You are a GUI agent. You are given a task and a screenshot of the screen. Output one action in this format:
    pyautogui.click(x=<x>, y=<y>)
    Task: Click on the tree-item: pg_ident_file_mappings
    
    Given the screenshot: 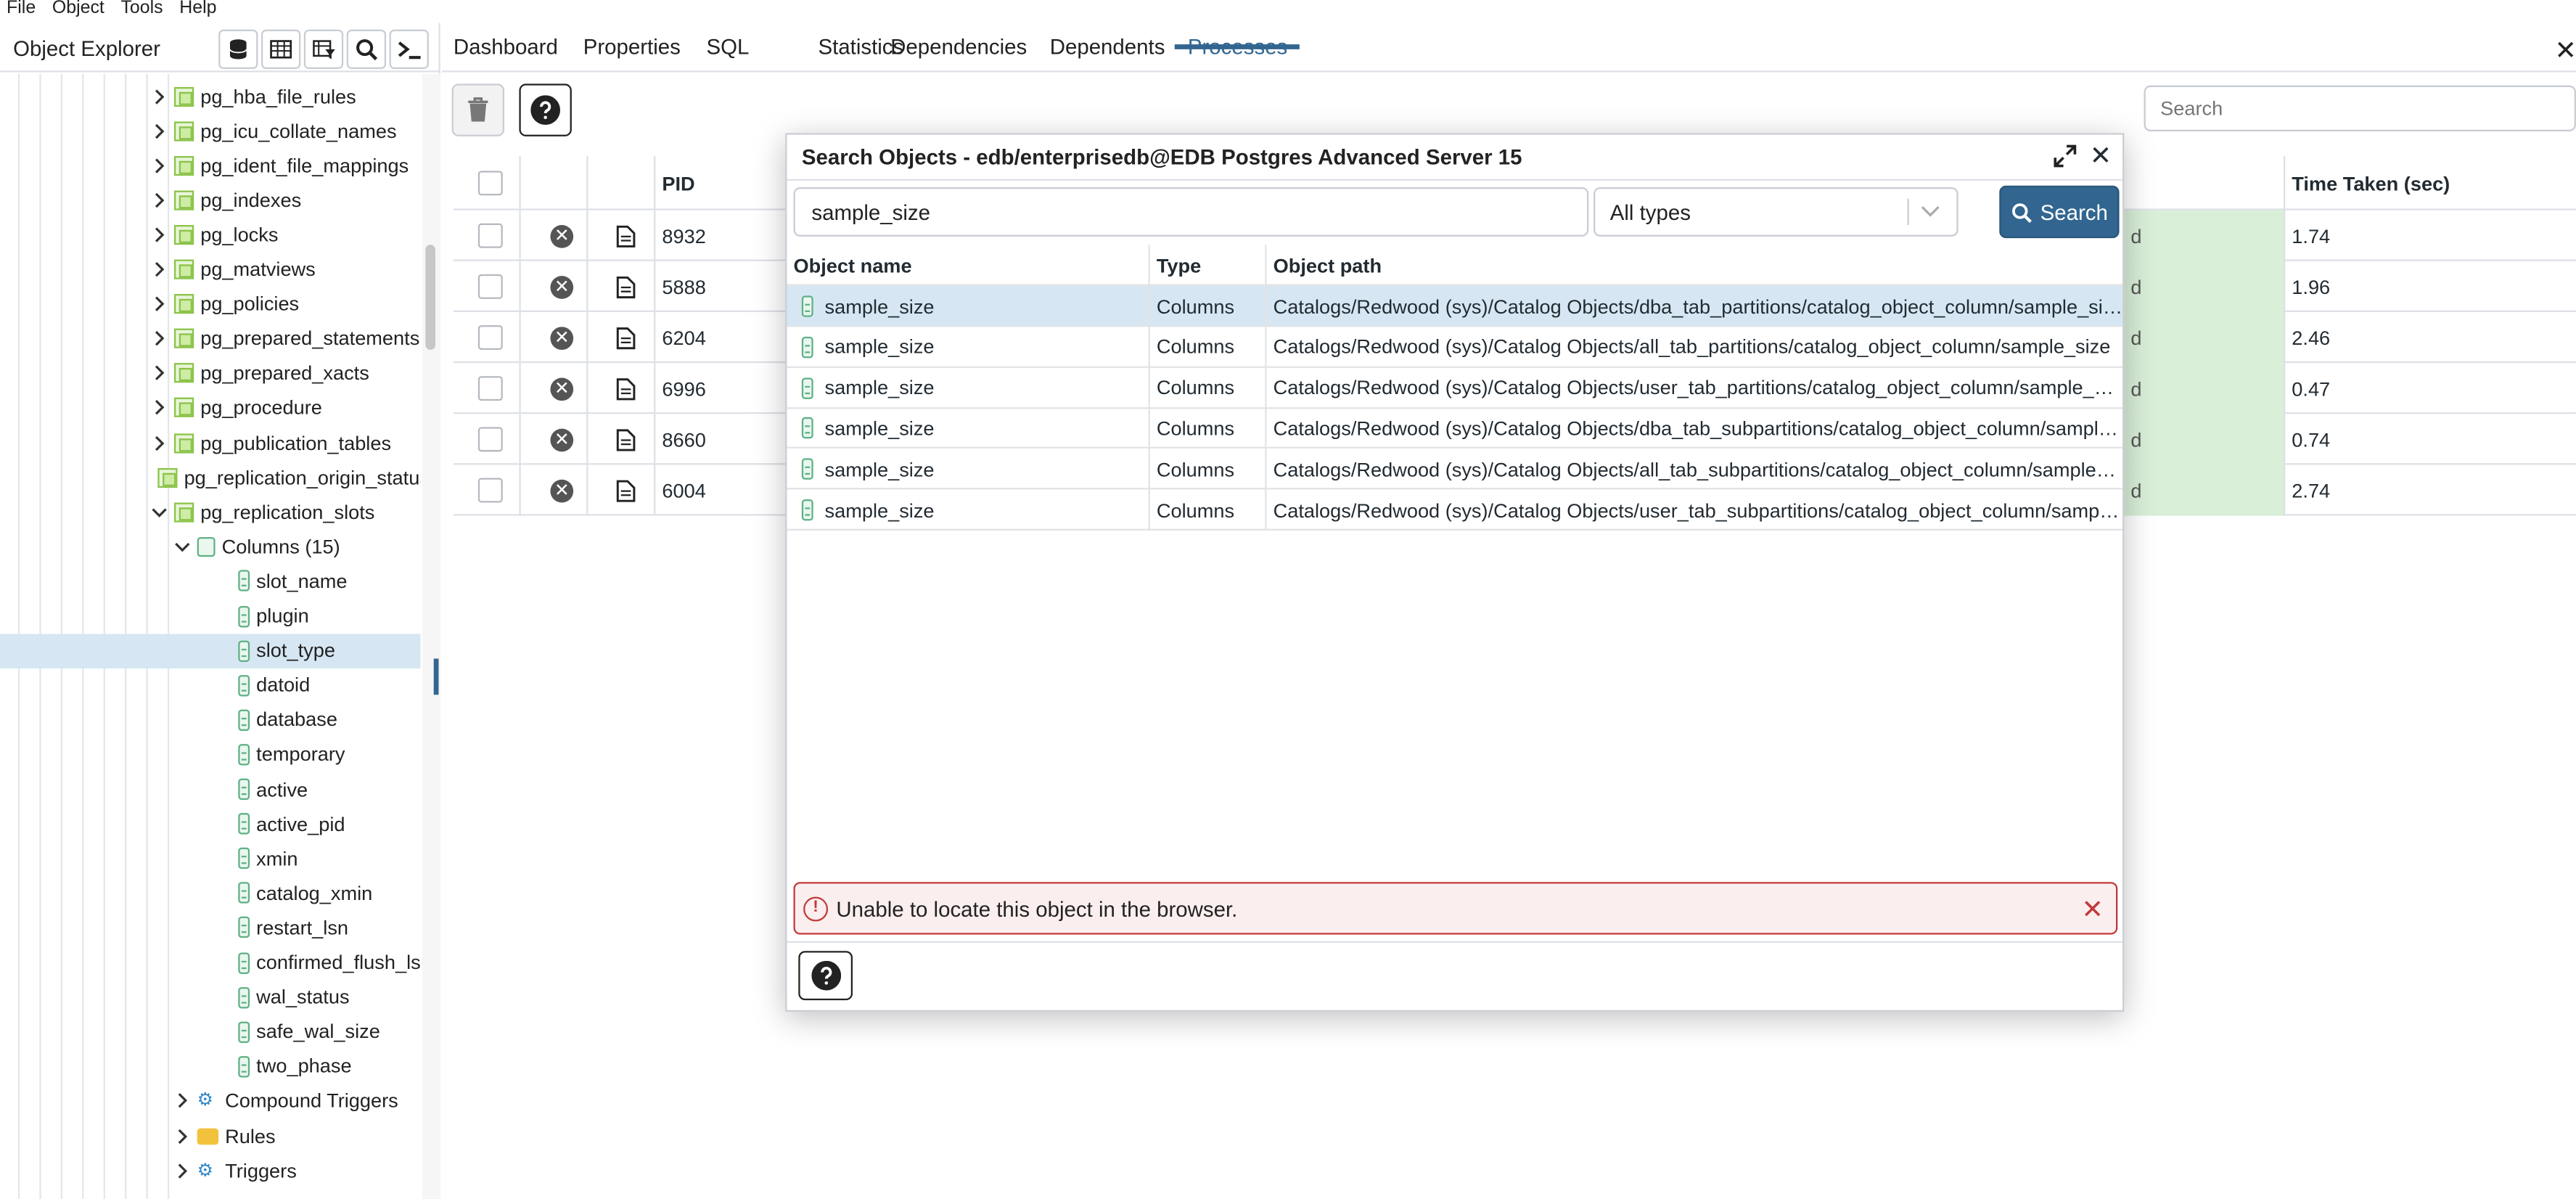 What is the action you would take?
    pyautogui.click(x=210, y=165)
    